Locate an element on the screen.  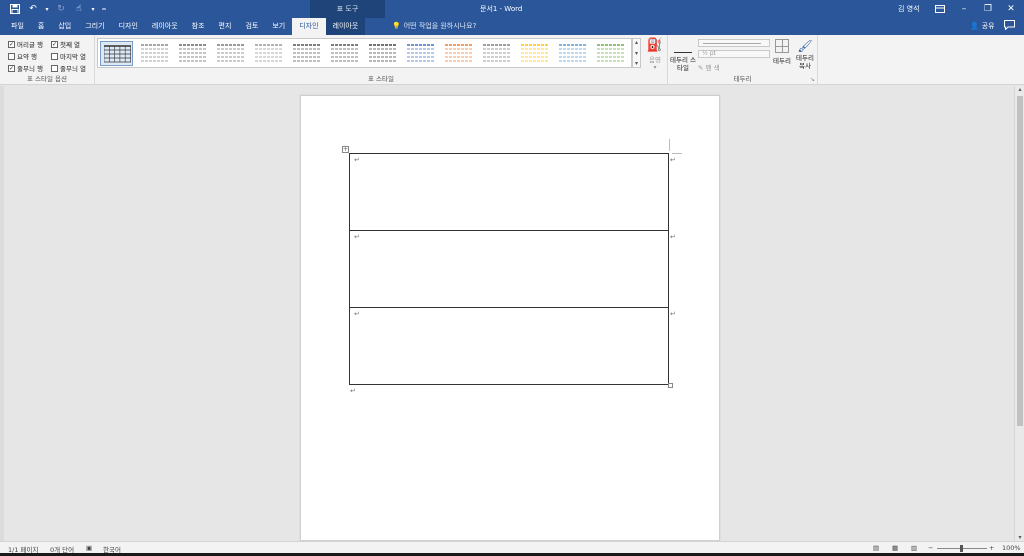
user-name: 김 영석 is located at coordinates (909, 9).